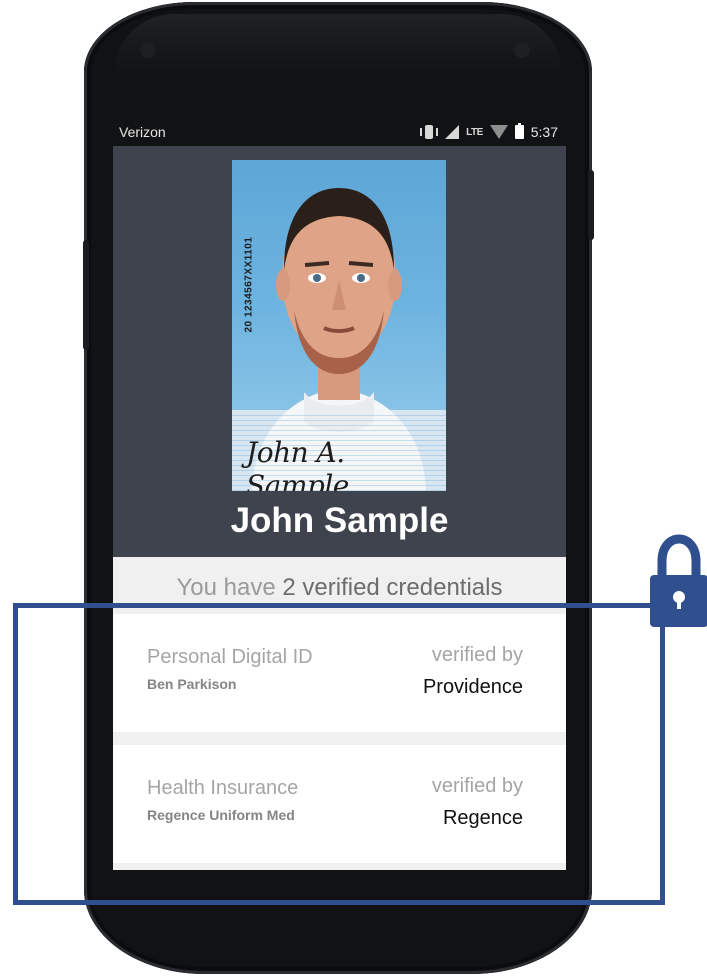 The height and width of the screenshot is (979, 707). Describe the element at coordinates (452, 132) in the screenshot. I see `signal-icon` at that location.